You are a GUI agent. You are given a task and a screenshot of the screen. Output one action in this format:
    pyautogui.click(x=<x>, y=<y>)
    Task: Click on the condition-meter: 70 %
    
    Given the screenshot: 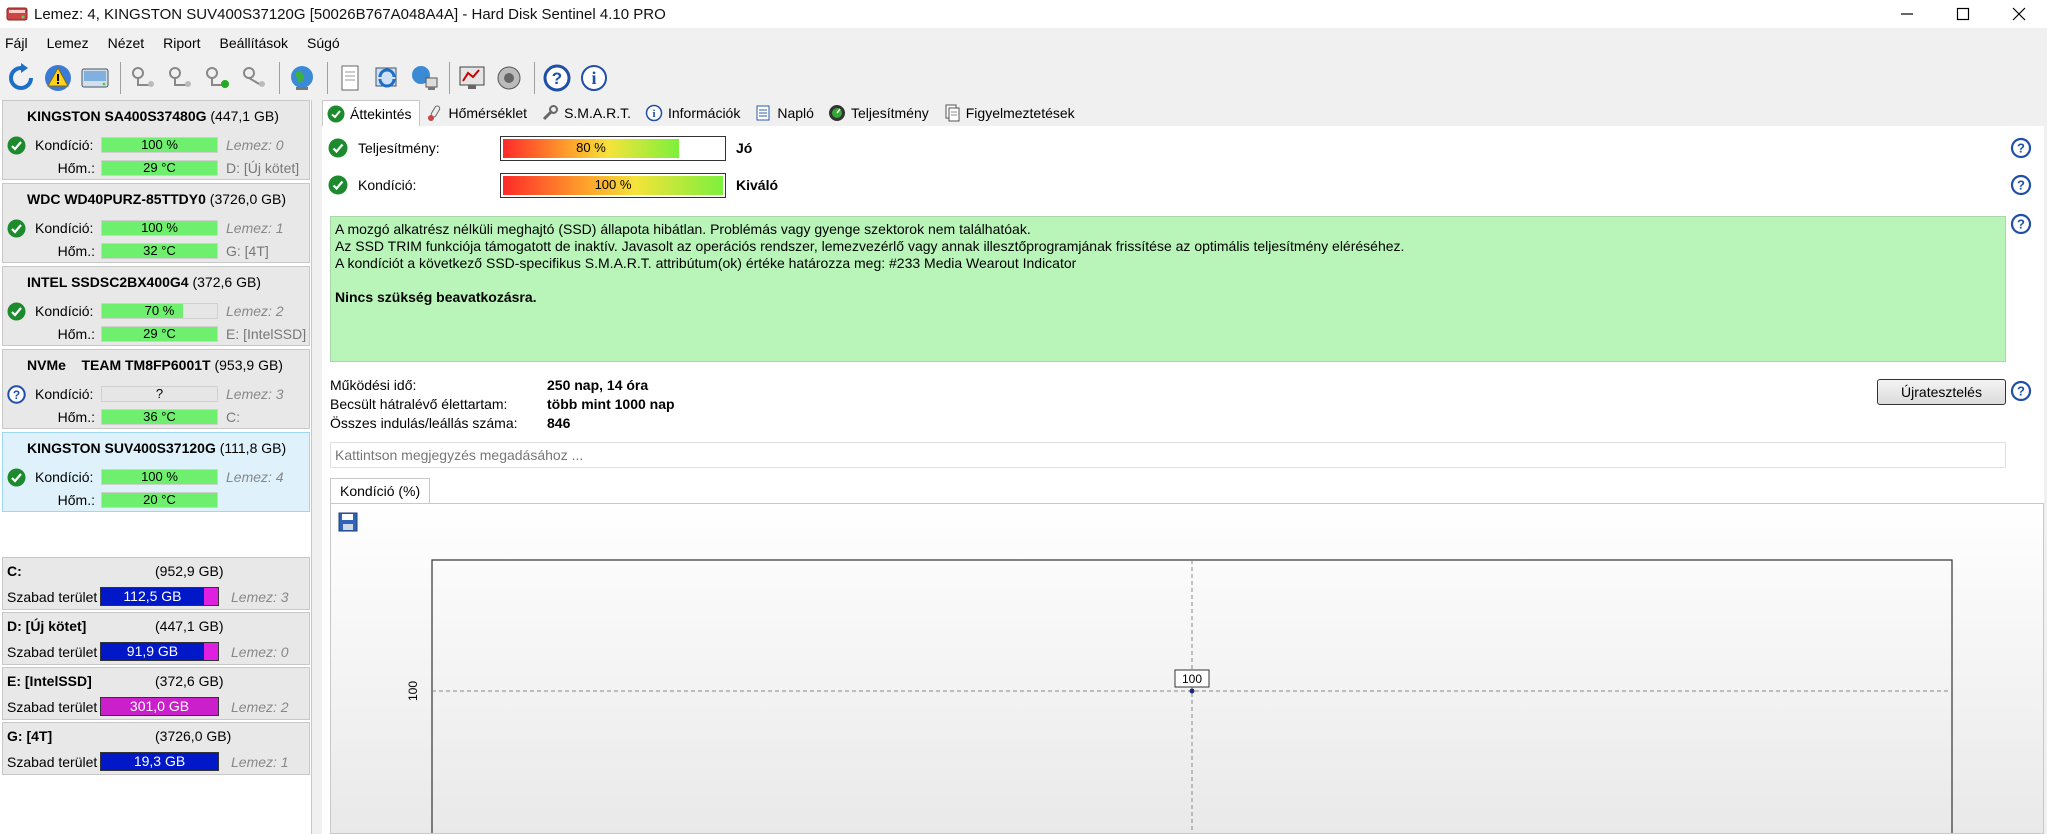 What is the action you would take?
    pyautogui.click(x=159, y=311)
    